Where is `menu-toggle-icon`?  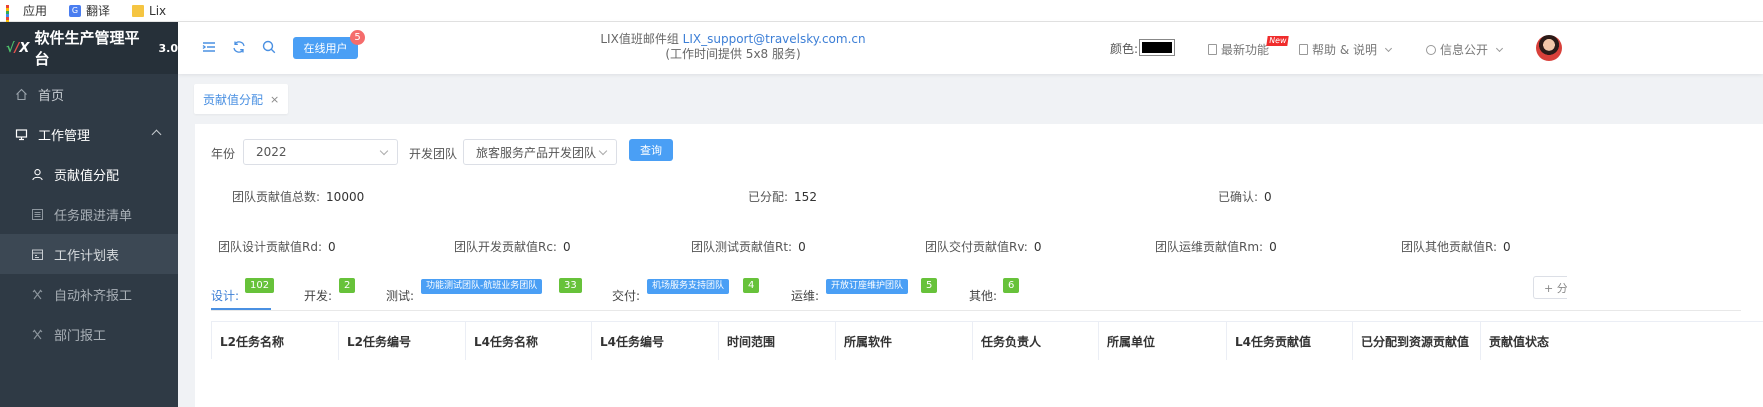
menu-toggle-icon is located at coordinates (210, 48).